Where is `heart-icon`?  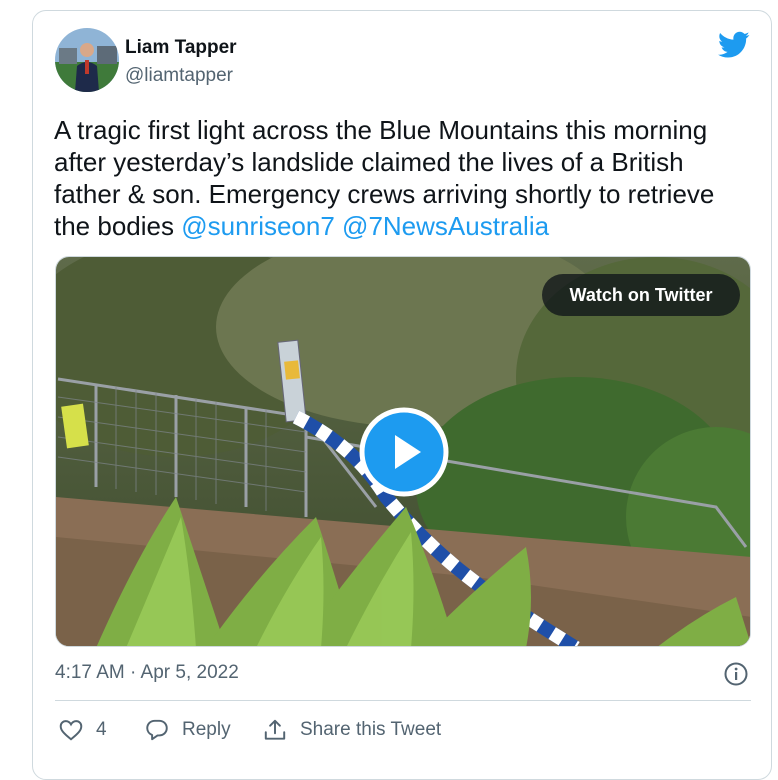
heart-icon is located at coordinates (71, 730).